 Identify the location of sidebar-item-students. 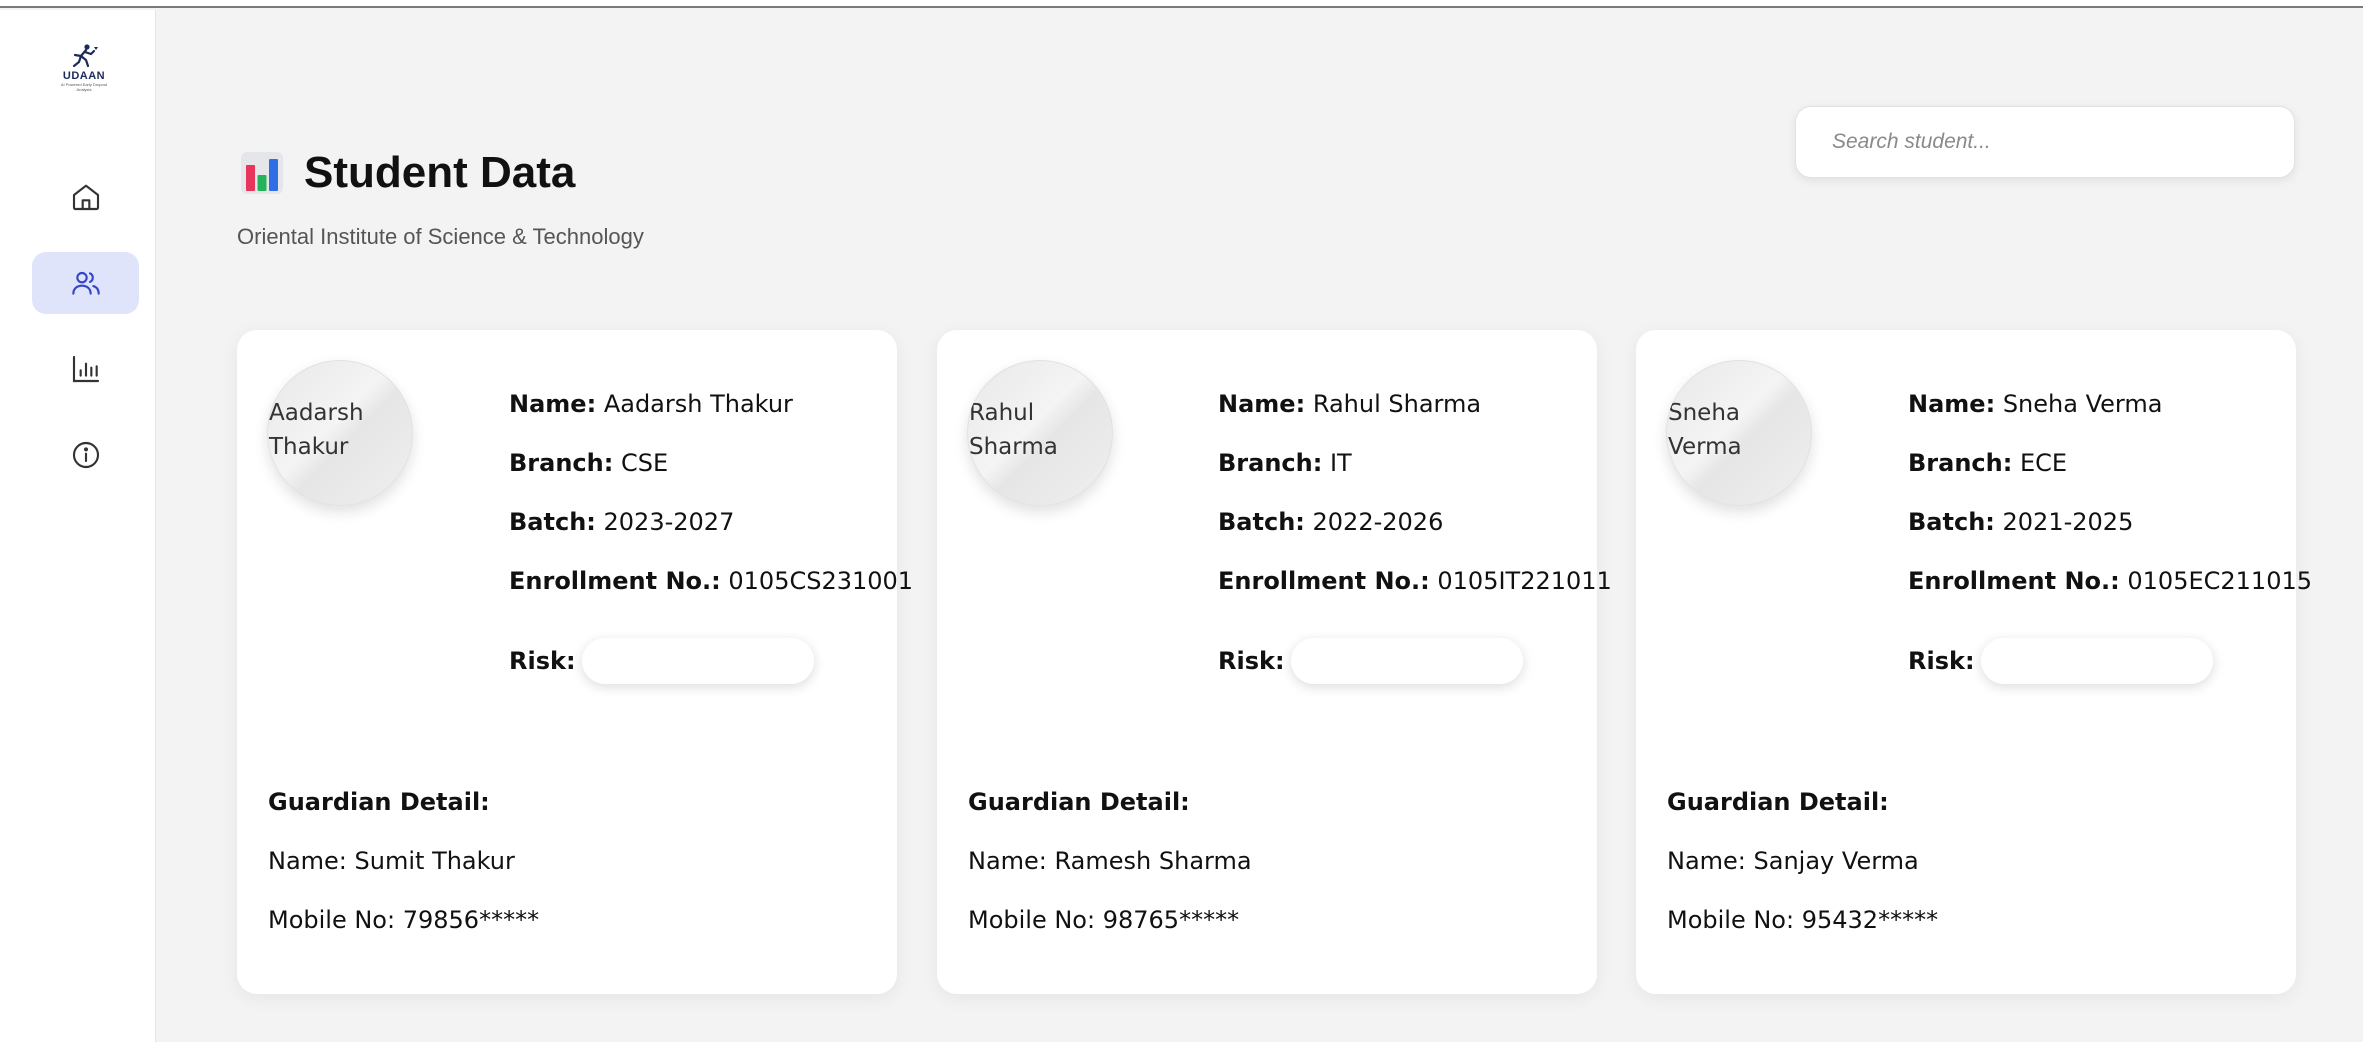
(85, 283).